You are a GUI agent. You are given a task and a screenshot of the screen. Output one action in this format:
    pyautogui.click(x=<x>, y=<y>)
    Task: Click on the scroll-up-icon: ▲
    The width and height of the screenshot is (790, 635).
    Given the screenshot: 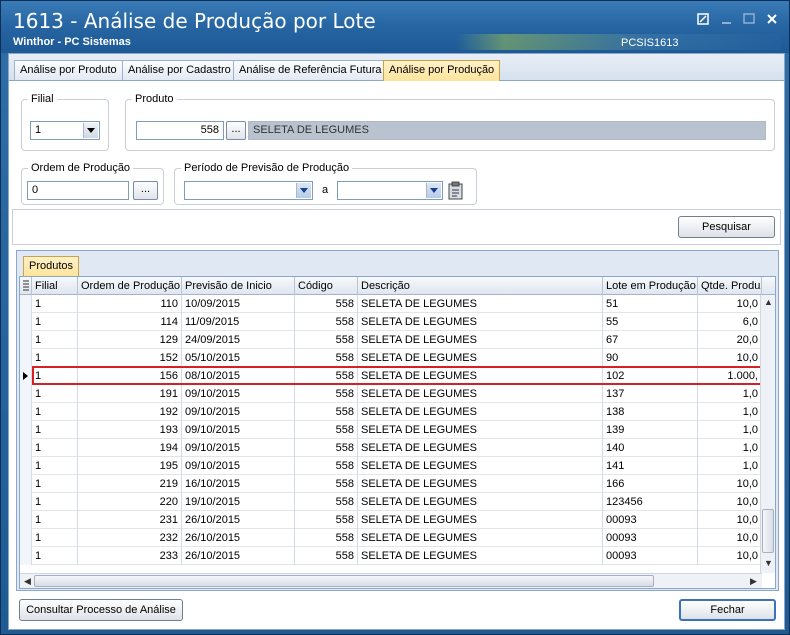 What is the action you would take?
    pyautogui.click(x=768, y=302)
    